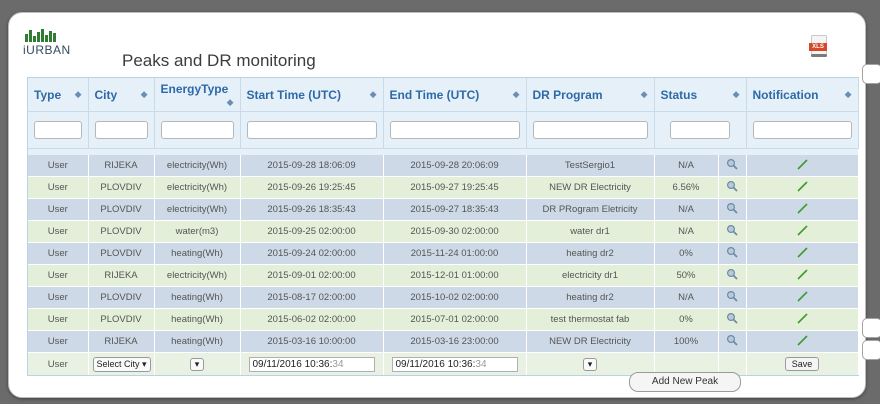  What do you see at coordinates (197, 364) in the screenshot?
I see `energytype-select: ▾` at bounding box center [197, 364].